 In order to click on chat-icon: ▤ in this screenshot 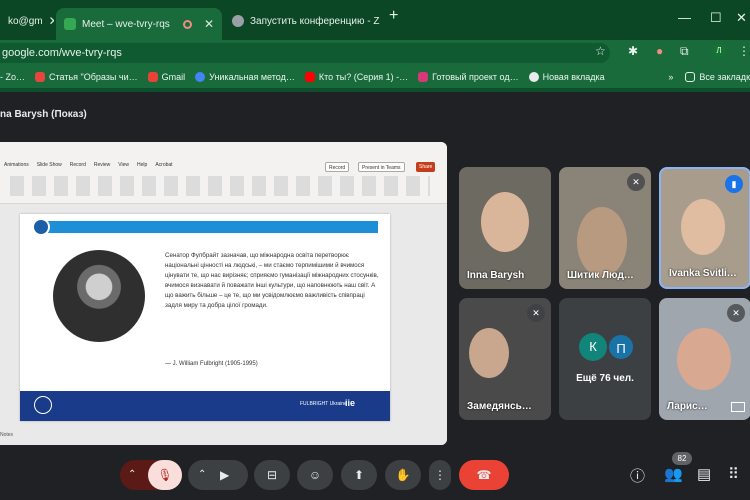, I will do `click(704, 474)`.